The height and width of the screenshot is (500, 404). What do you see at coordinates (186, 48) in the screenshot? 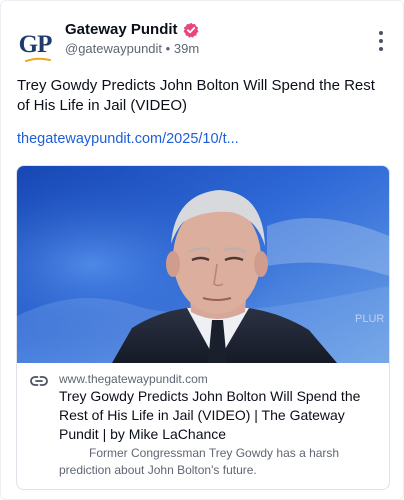
I see `post-time: 39m` at bounding box center [186, 48].